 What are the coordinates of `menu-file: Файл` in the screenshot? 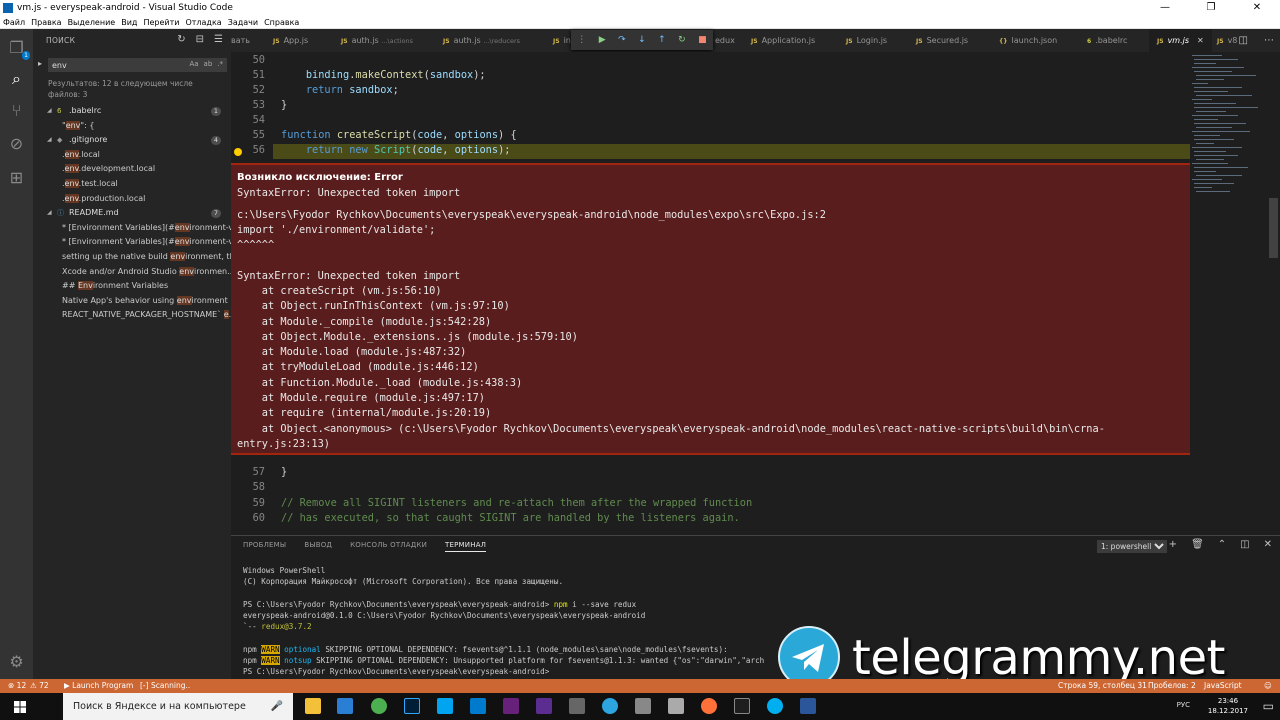 It's located at (16, 22).